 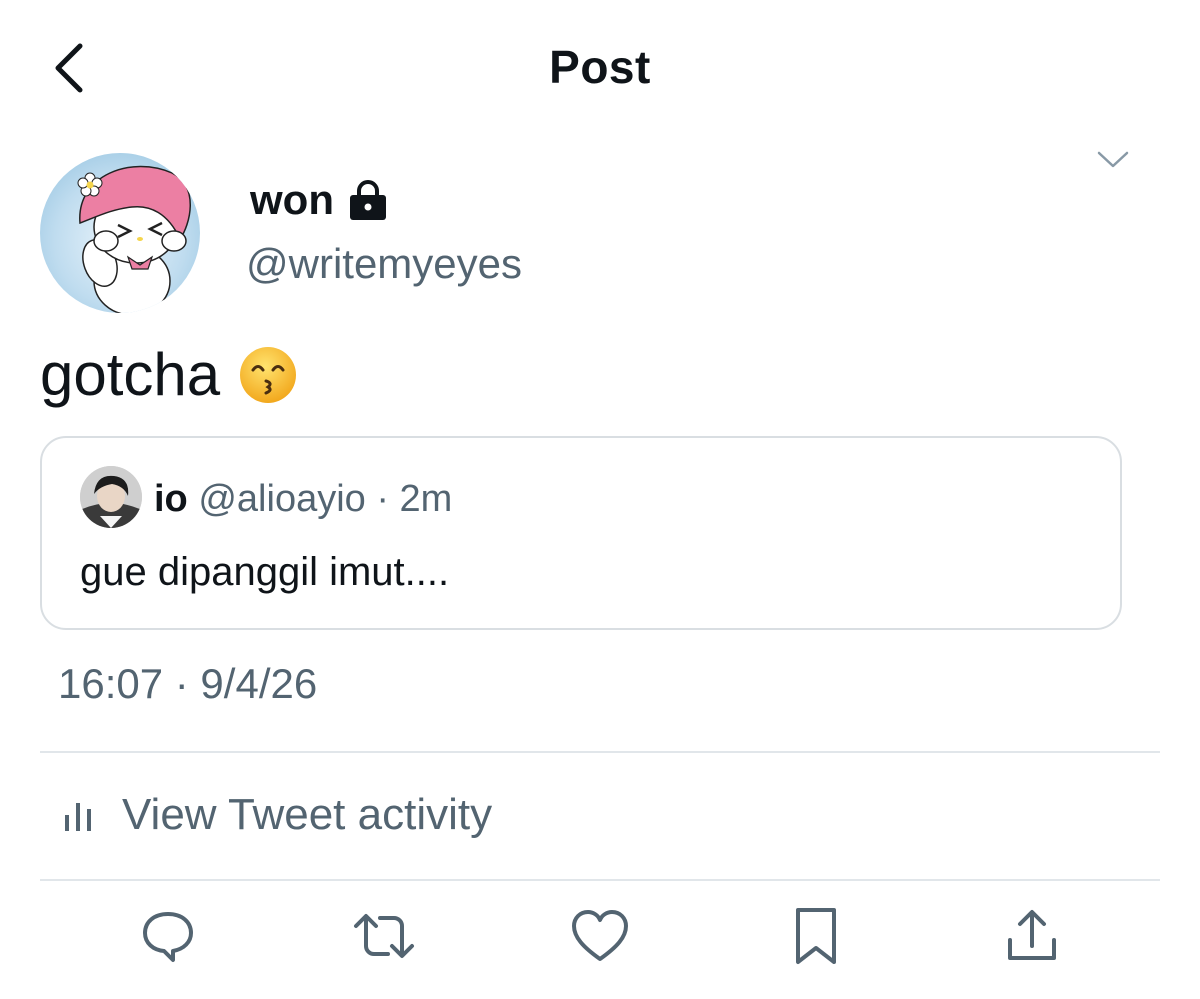 What do you see at coordinates (78, 817) in the screenshot?
I see `bar-chart-icon` at bounding box center [78, 817].